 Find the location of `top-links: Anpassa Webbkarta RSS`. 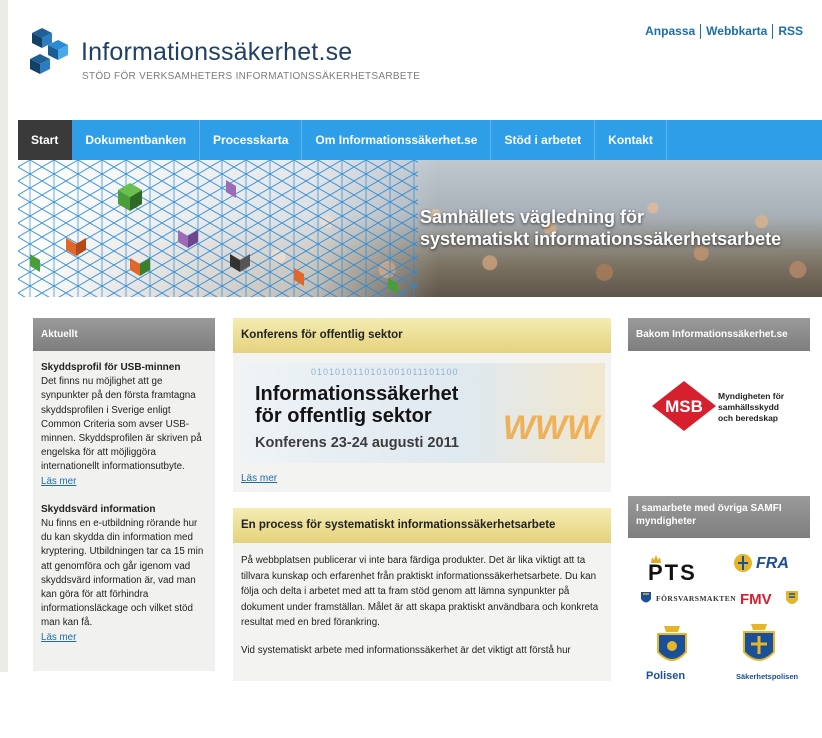

top-links: Anpassa Webbkarta RSS is located at coordinates (724, 31).